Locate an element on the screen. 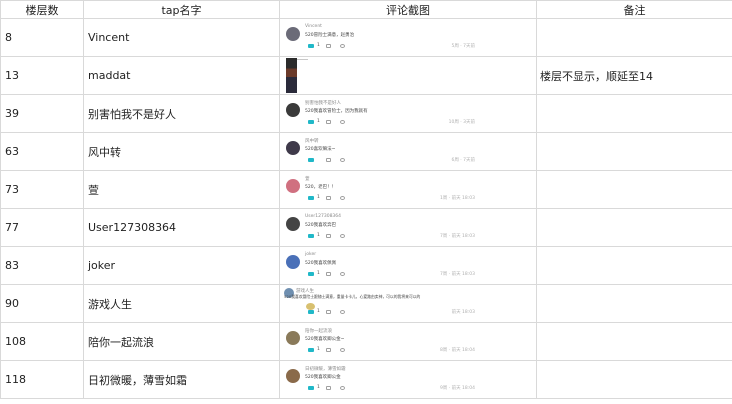  tap-name-cell: joker is located at coordinates (181, 265).